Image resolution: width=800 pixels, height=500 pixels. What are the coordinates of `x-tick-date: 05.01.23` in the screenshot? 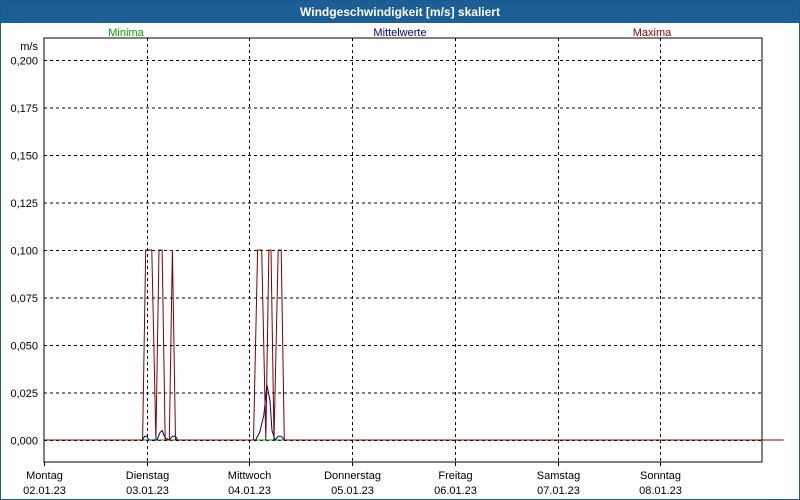 It's located at (352, 491).